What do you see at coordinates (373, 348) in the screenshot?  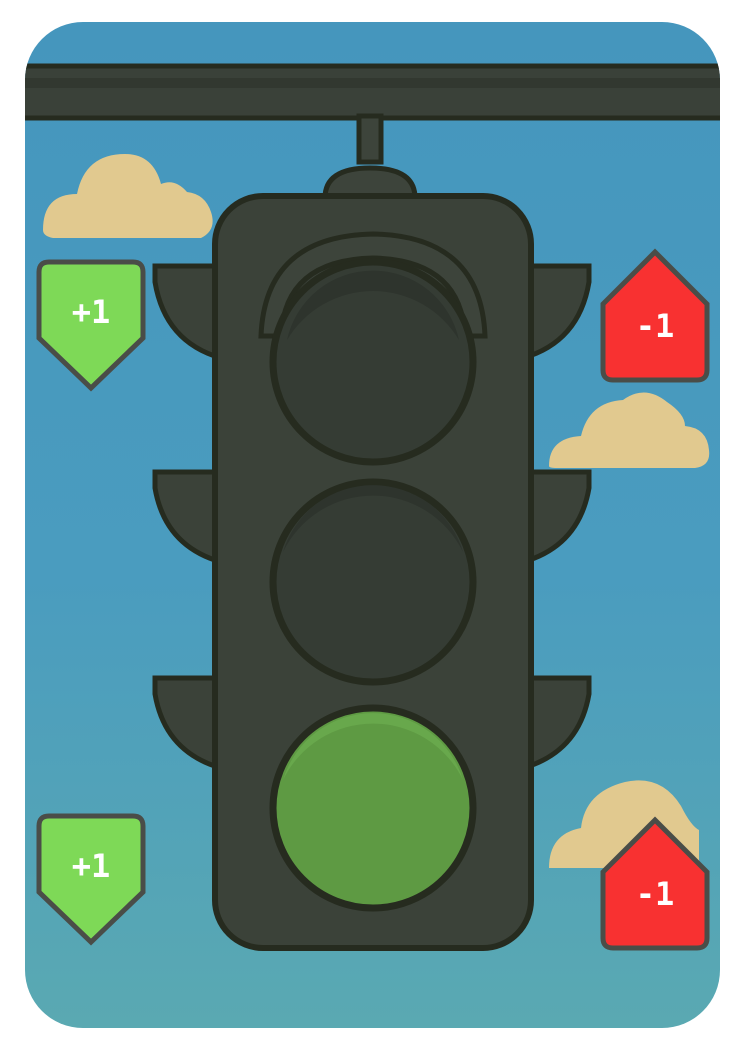 I see `lamp-top` at bounding box center [373, 348].